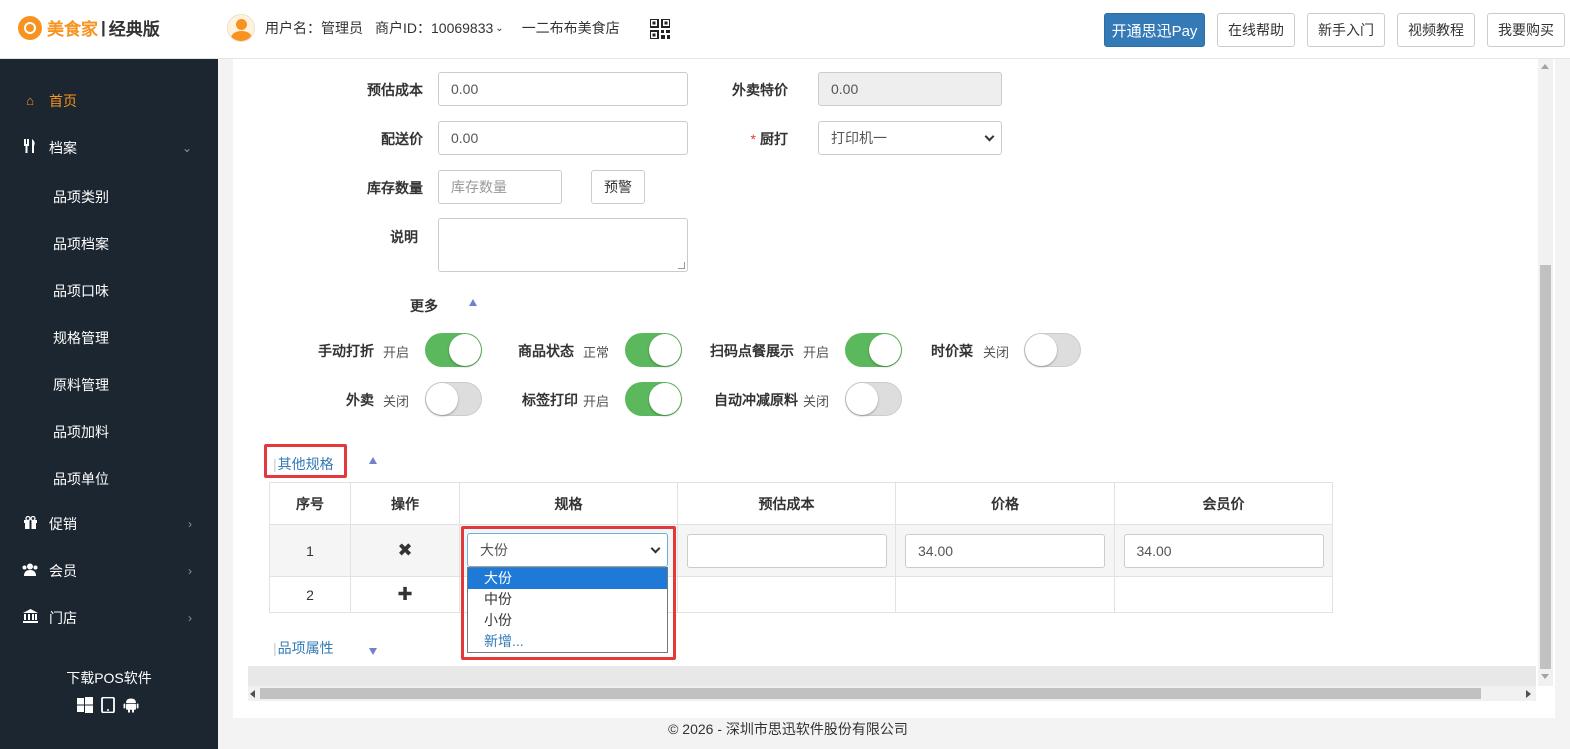 This screenshot has width=1570, height=749. What do you see at coordinates (310, 594) in the screenshot?
I see `row-no: 2` at bounding box center [310, 594].